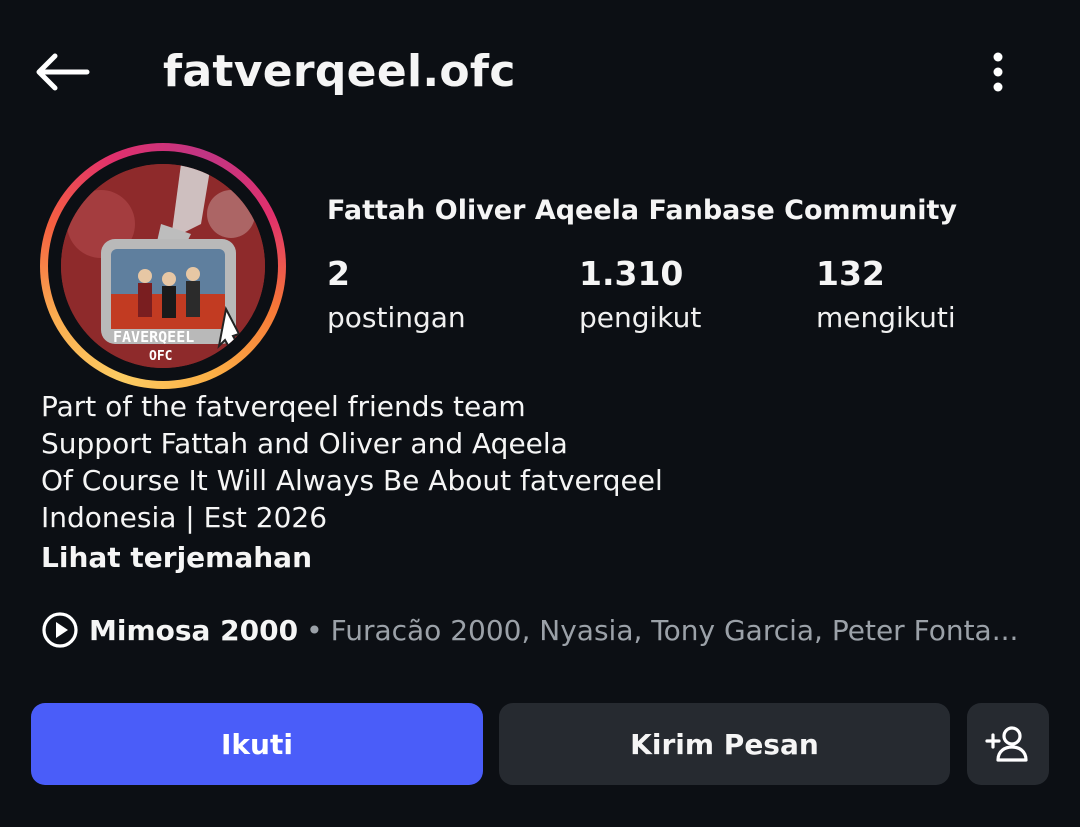 This screenshot has height=827, width=1080. Describe the element at coordinates (640, 317) in the screenshot. I see `stat-followers-label: pengikut` at that location.